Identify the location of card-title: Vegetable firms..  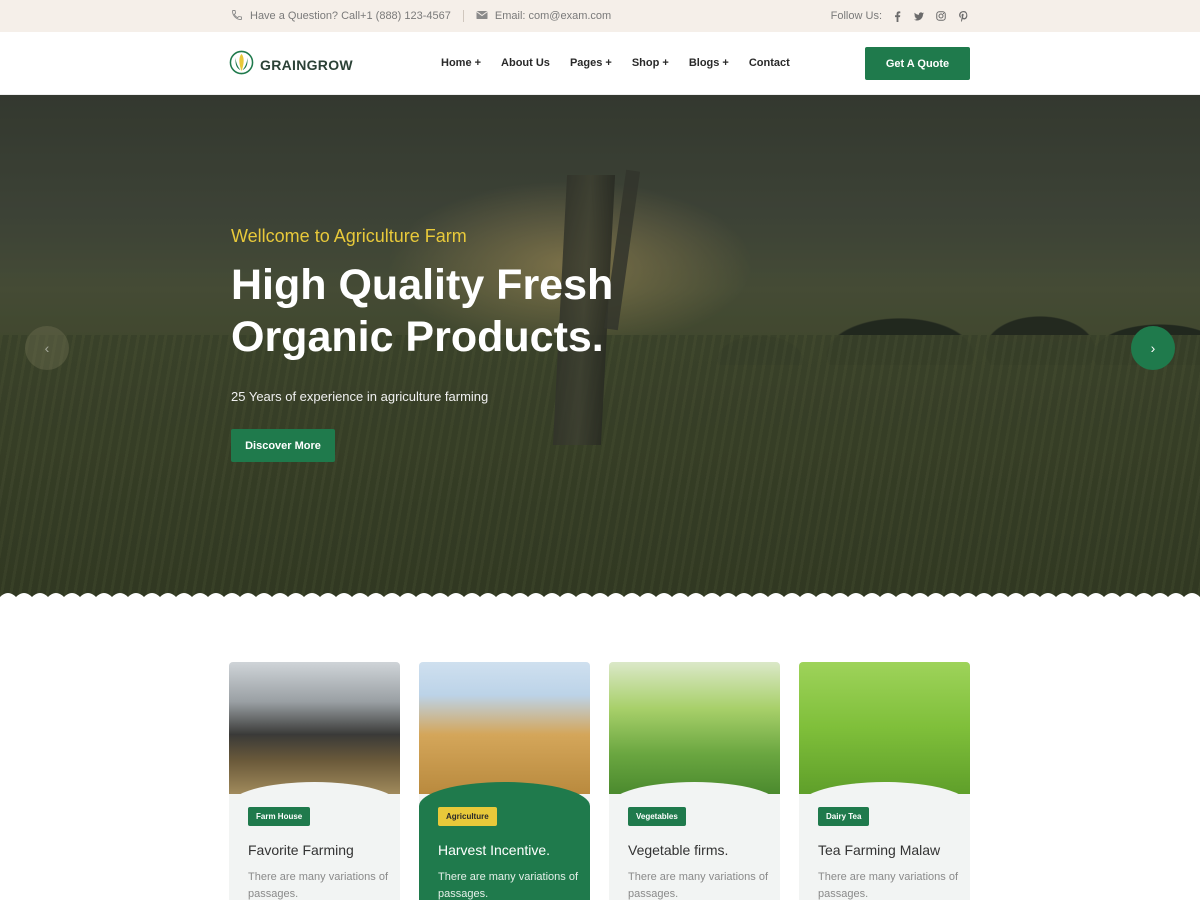
(678, 850).